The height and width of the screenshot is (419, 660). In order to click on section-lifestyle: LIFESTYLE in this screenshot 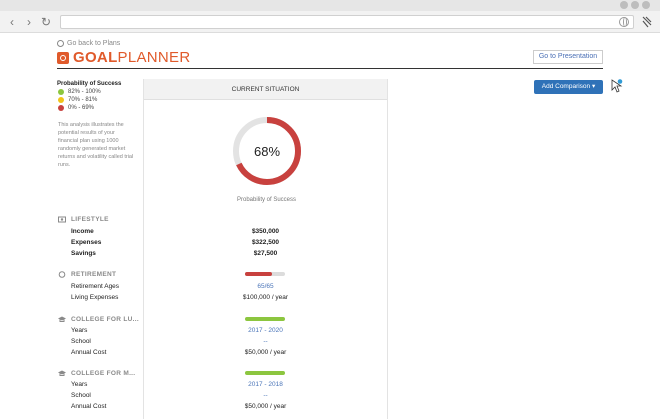, I will do `click(83, 219)`.